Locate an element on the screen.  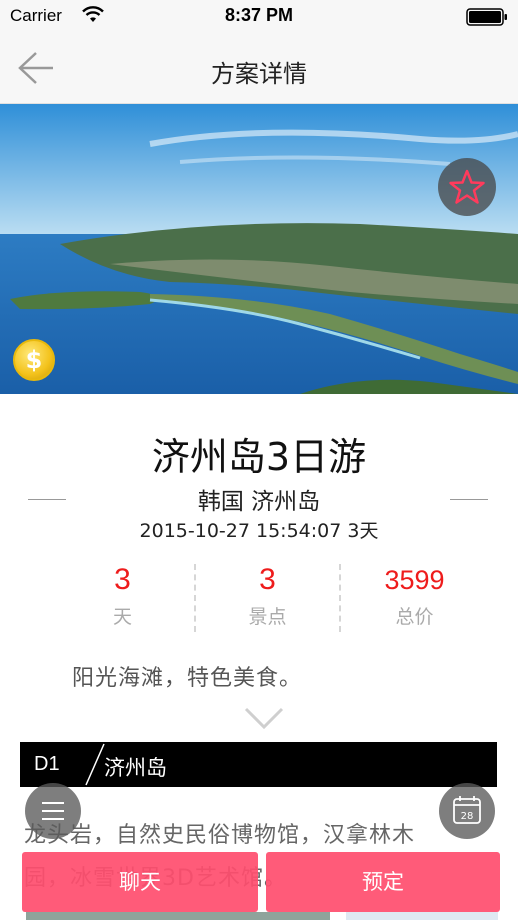
stat-price-label: 总价 is located at coordinates (414, 617).